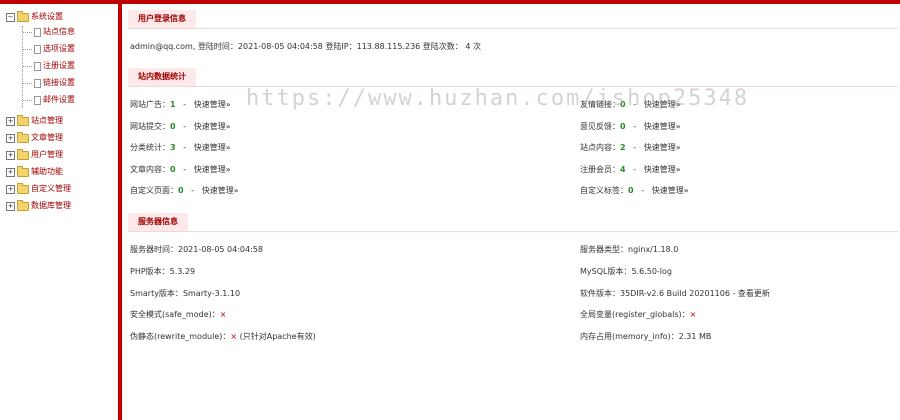 The height and width of the screenshot is (420, 900). What do you see at coordinates (180, 170) in the screenshot?
I see `stat-row-articles: 文章内容：0 - 快速管理»` at bounding box center [180, 170].